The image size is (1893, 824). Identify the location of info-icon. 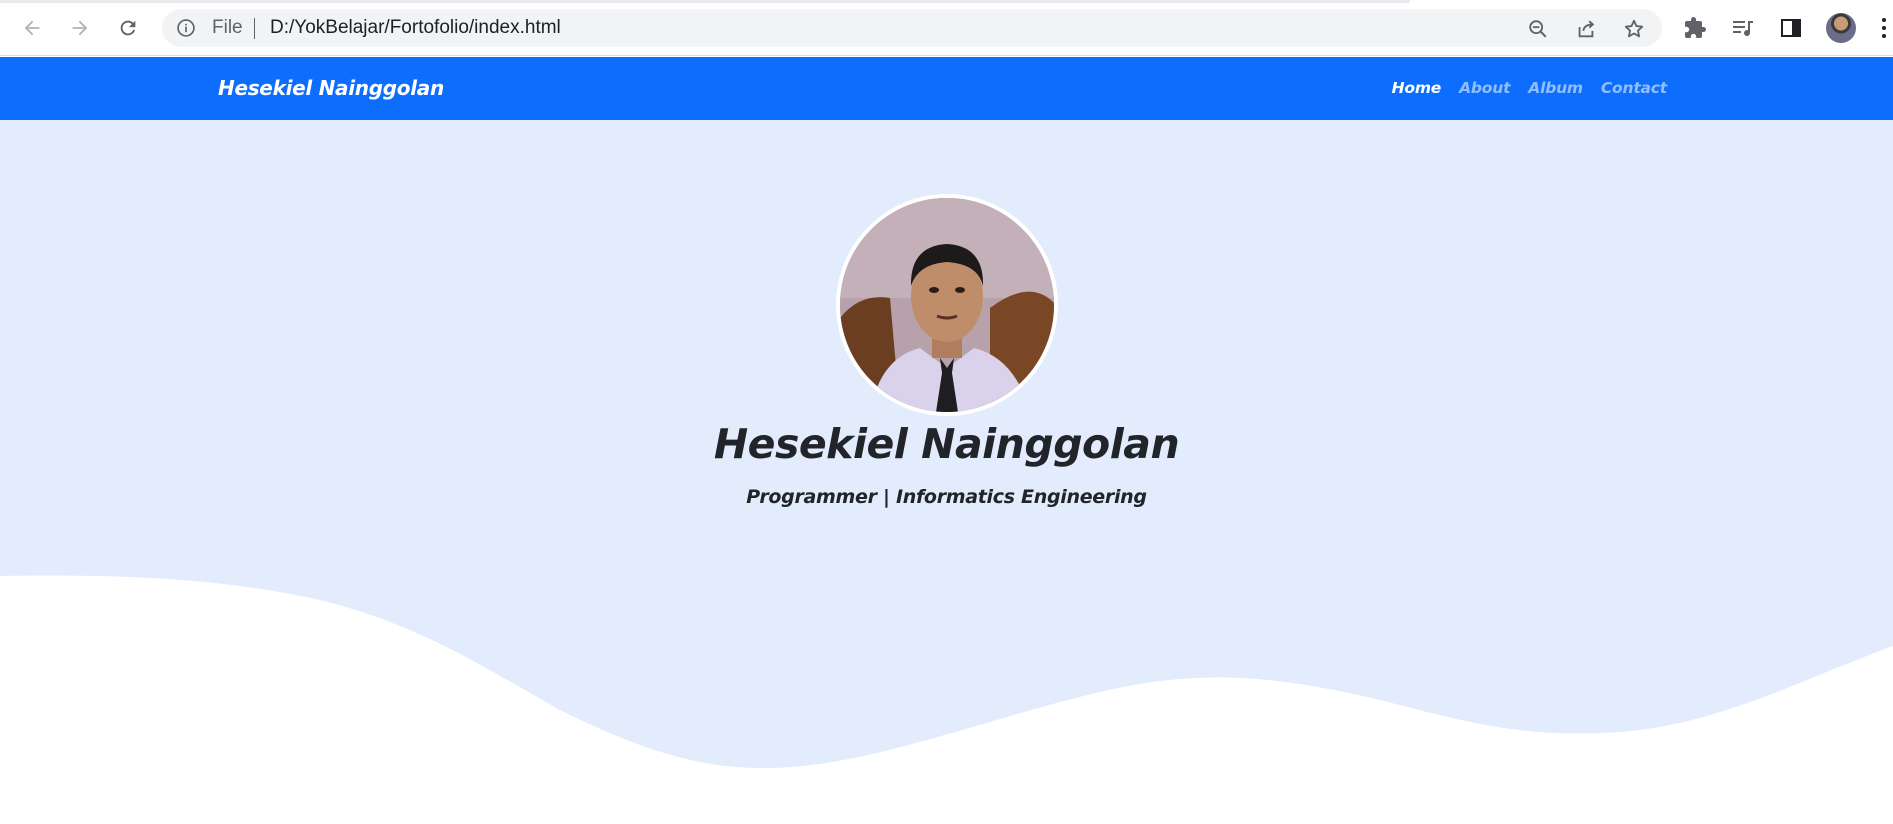
(186, 28).